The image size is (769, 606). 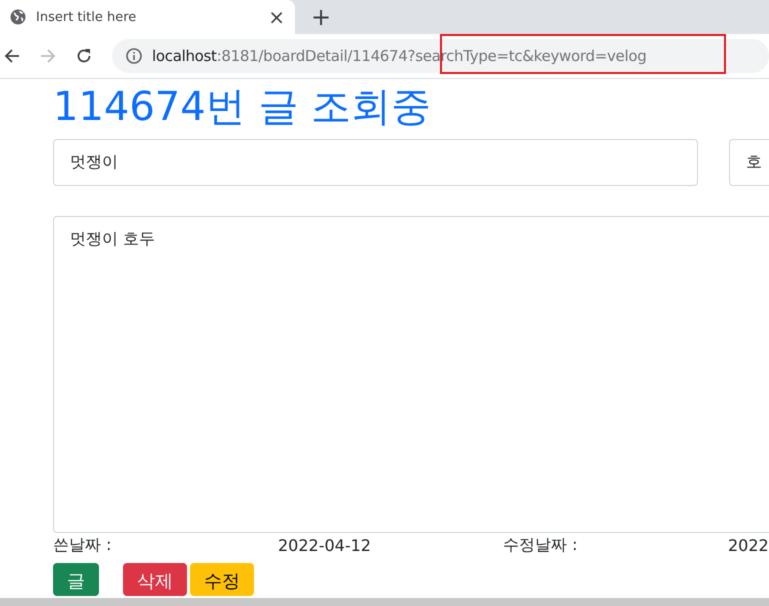 I want to click on reload-icon, so click(x=84, y=56).